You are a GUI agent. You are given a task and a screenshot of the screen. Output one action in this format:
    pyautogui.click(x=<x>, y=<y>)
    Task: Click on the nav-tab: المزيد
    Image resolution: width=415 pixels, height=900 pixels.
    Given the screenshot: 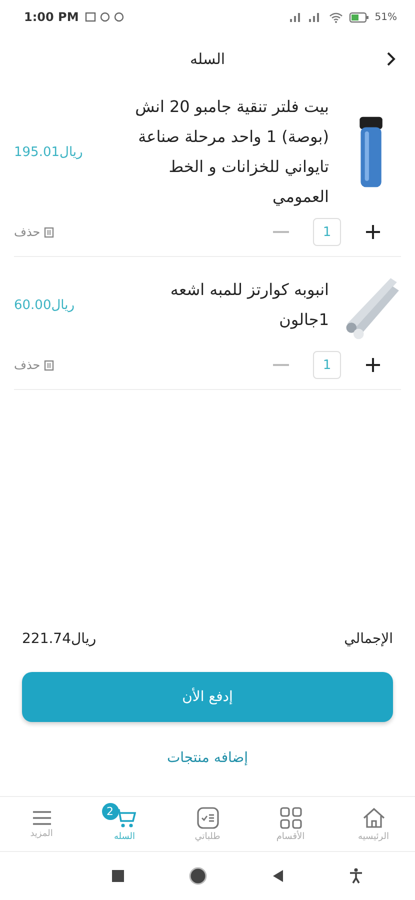 What is the action you would take?
    pyautogui.click(x=41, y=824)
    